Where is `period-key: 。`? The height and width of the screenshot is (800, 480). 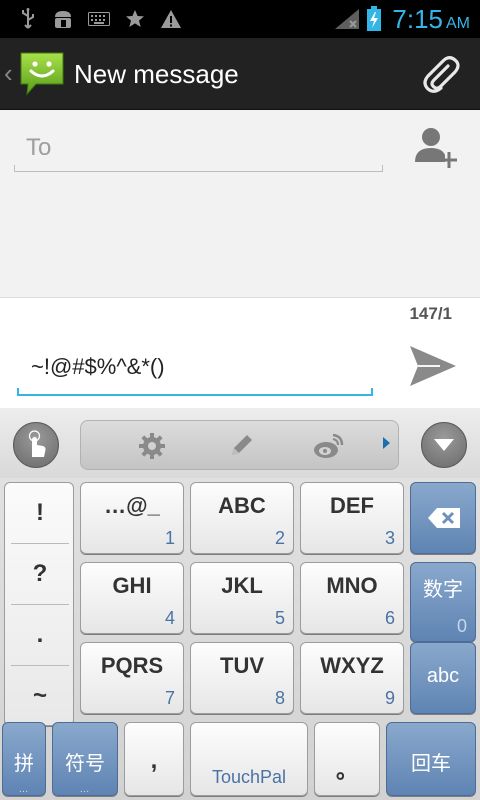 period-key: 。 is located at coordinates (347, 759).